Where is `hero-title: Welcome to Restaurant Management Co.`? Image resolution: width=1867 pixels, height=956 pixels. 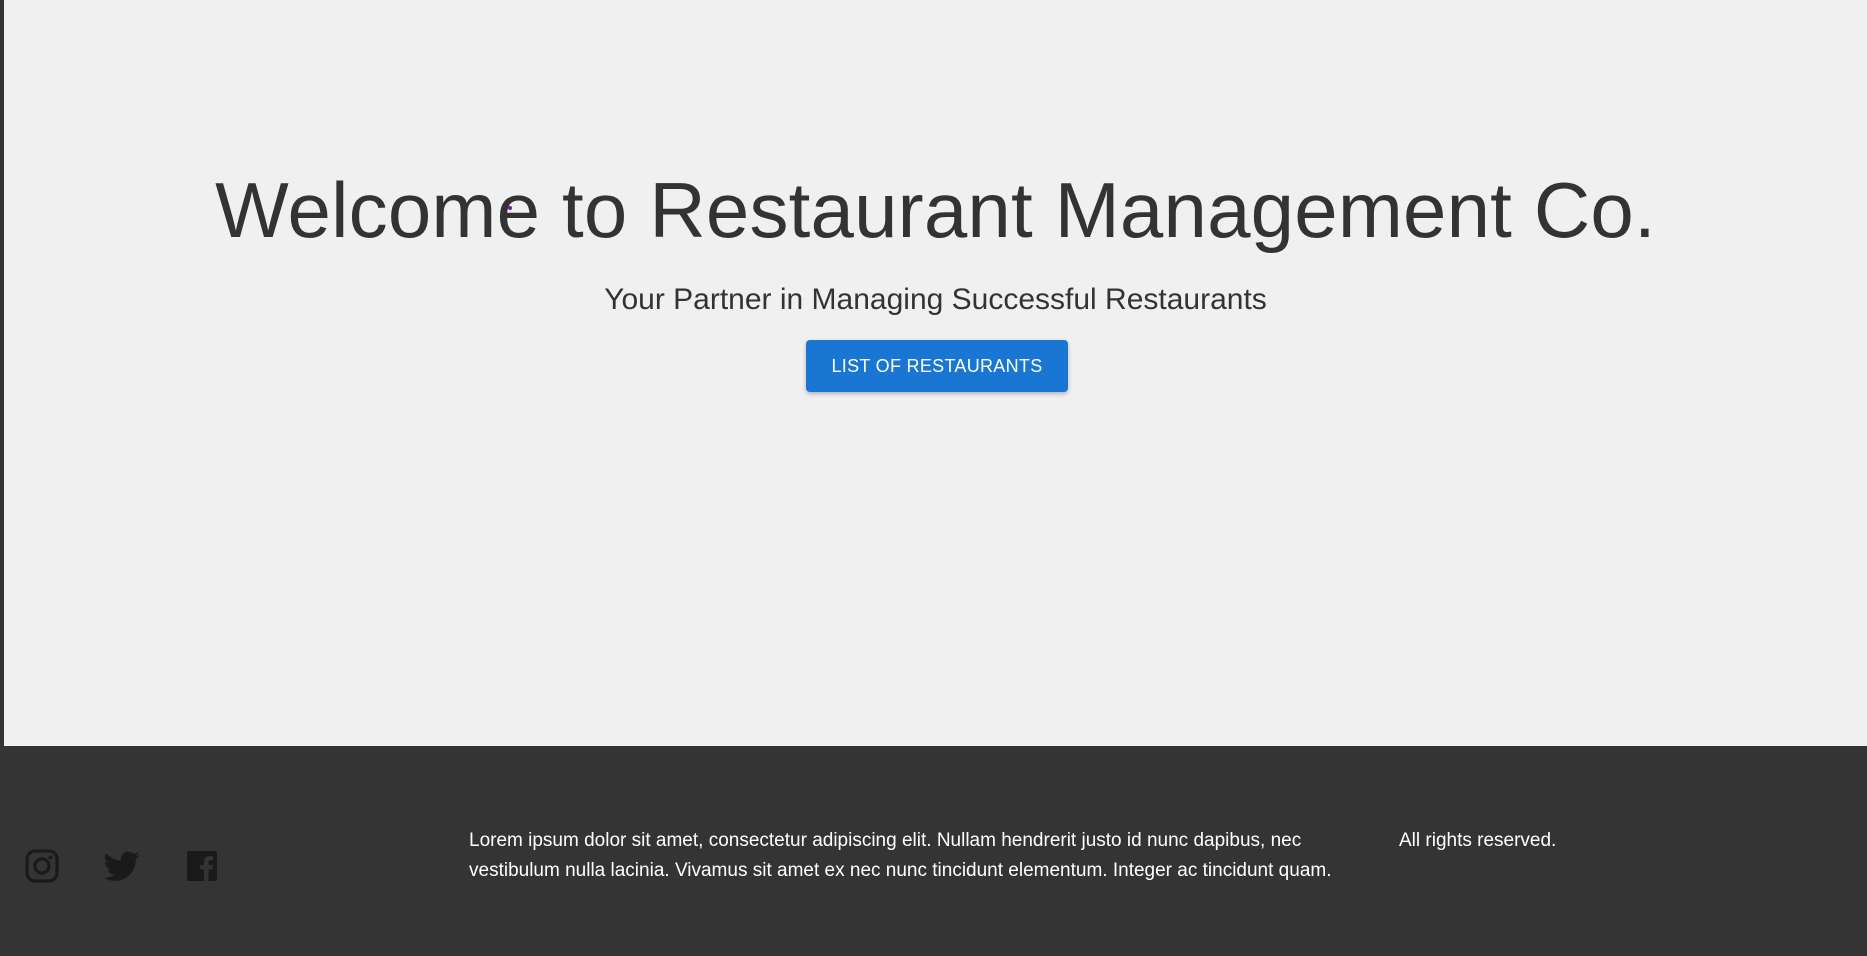
hero-title: Welcome to Restaurant Management Co. is located at coordinates (935, 210).